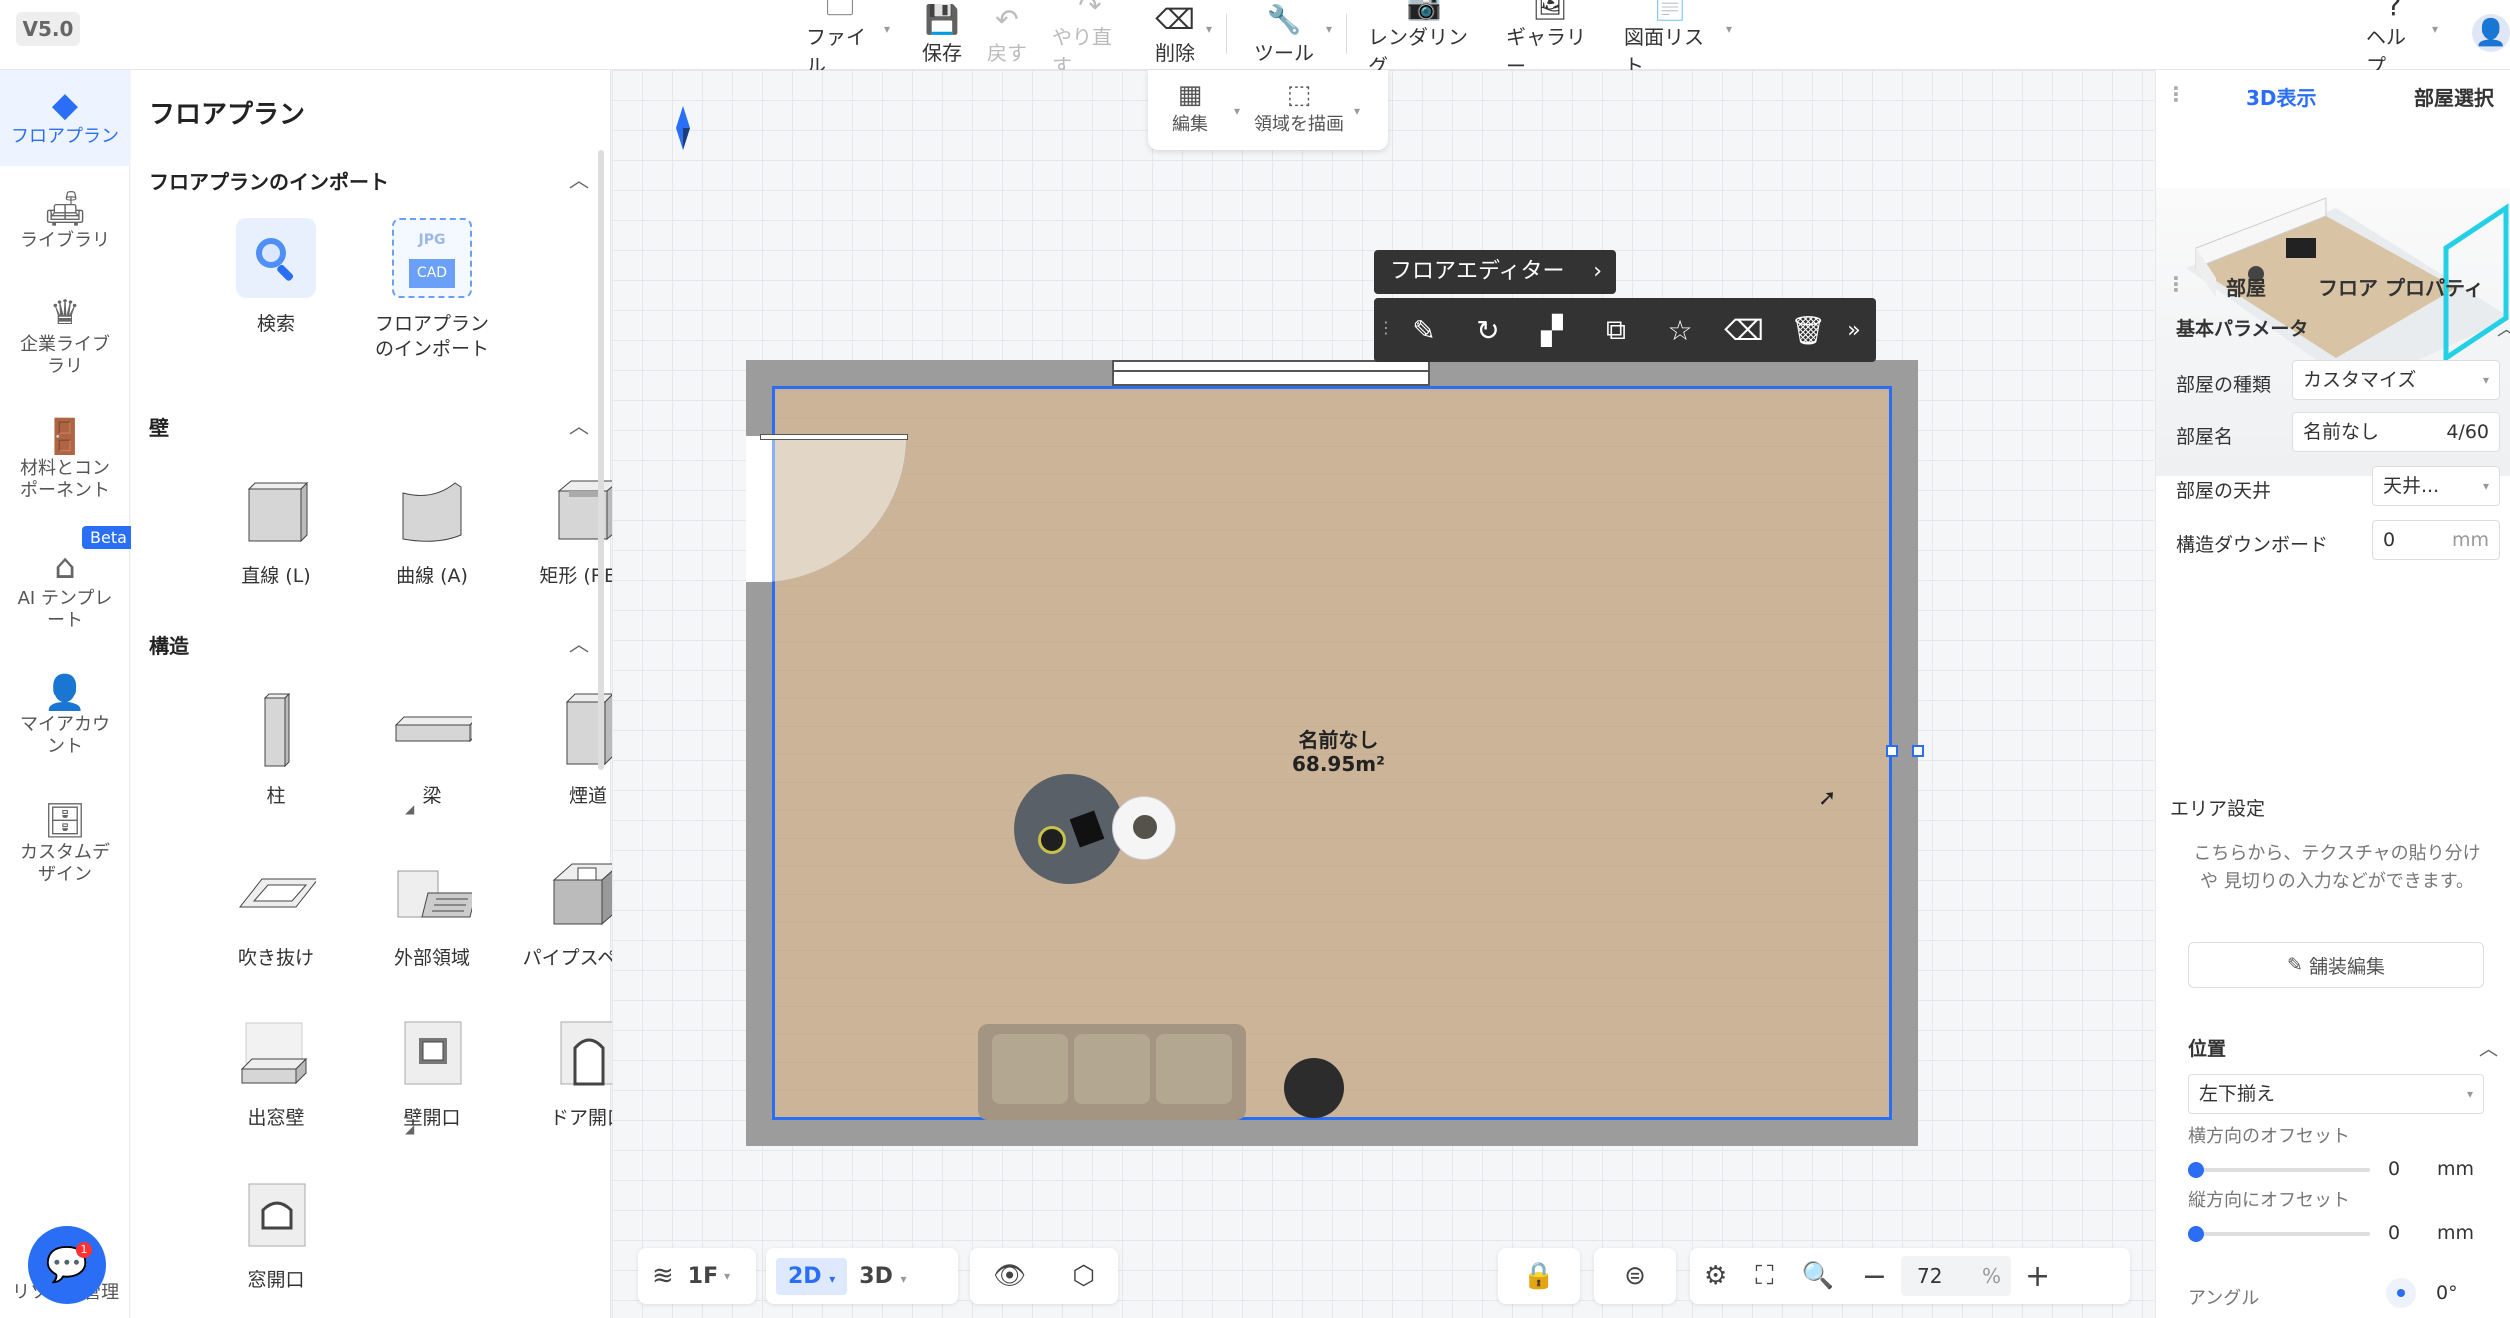 This screenshot has height=1318, width=2510. I want to click on zoom-in-icon: +, so click(2037, 1276).